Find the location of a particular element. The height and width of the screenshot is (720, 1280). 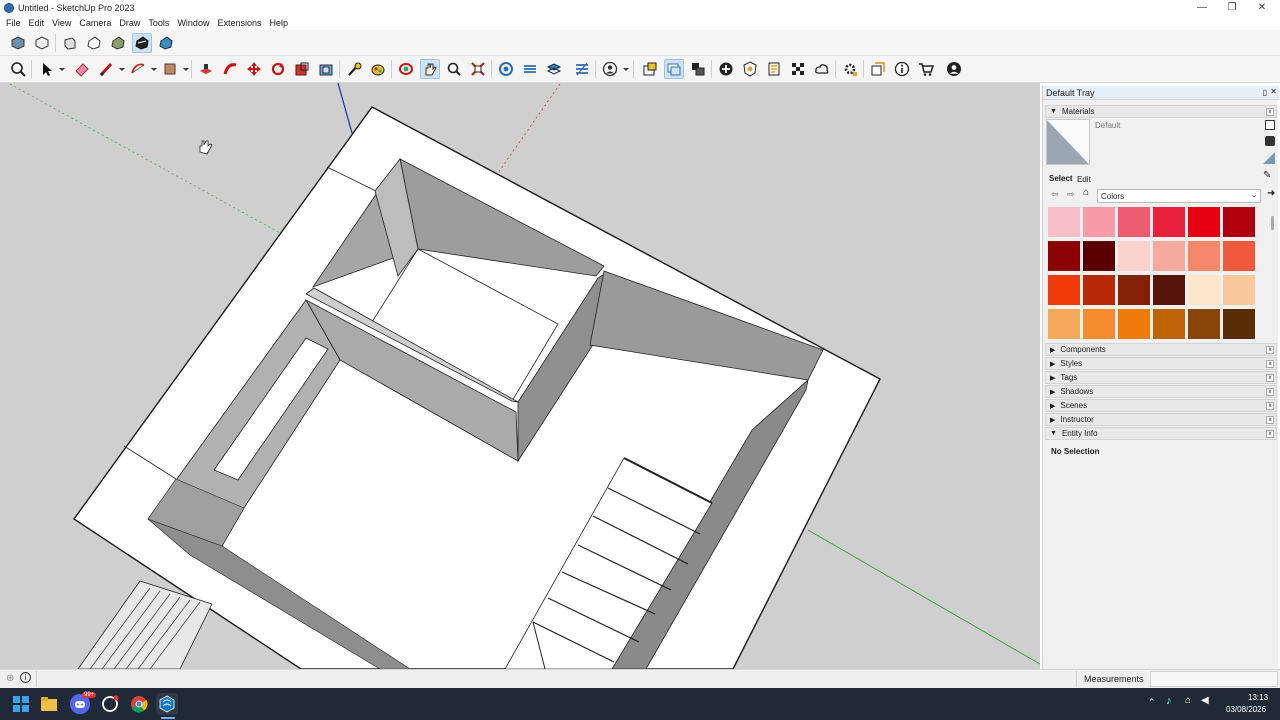

pencil-dropdown-icon is located at coordinates (122, 69).